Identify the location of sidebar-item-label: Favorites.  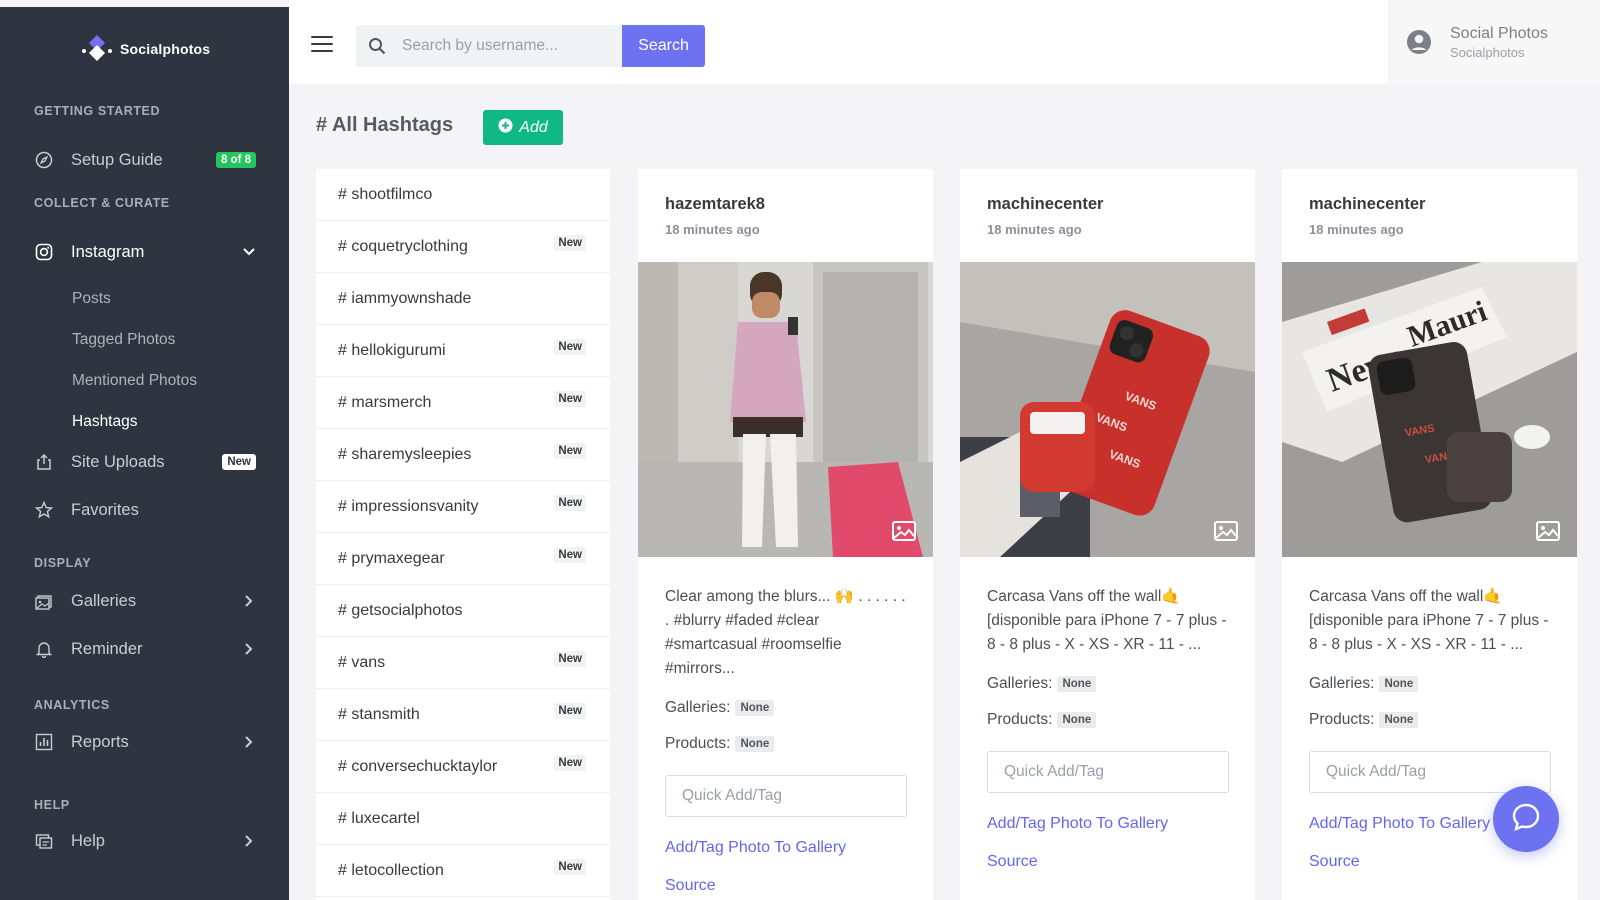
(105, 509).